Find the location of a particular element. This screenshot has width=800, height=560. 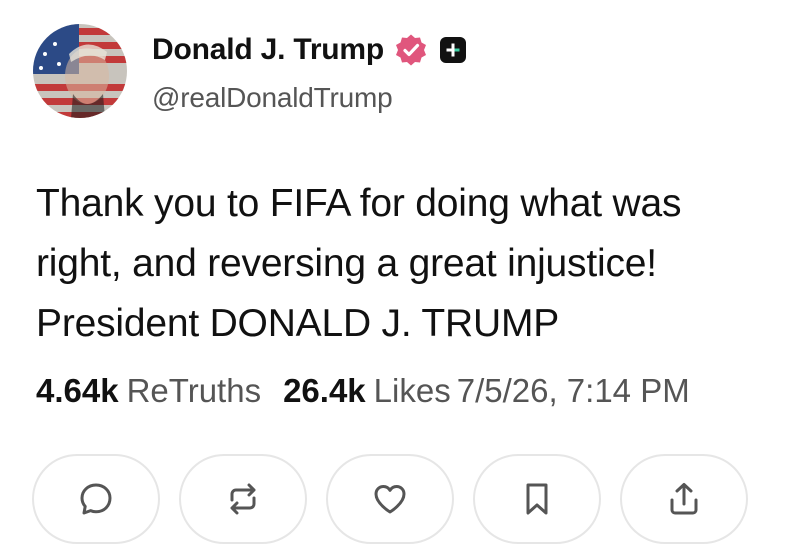

reply-button is located at coordinates (96, 499).